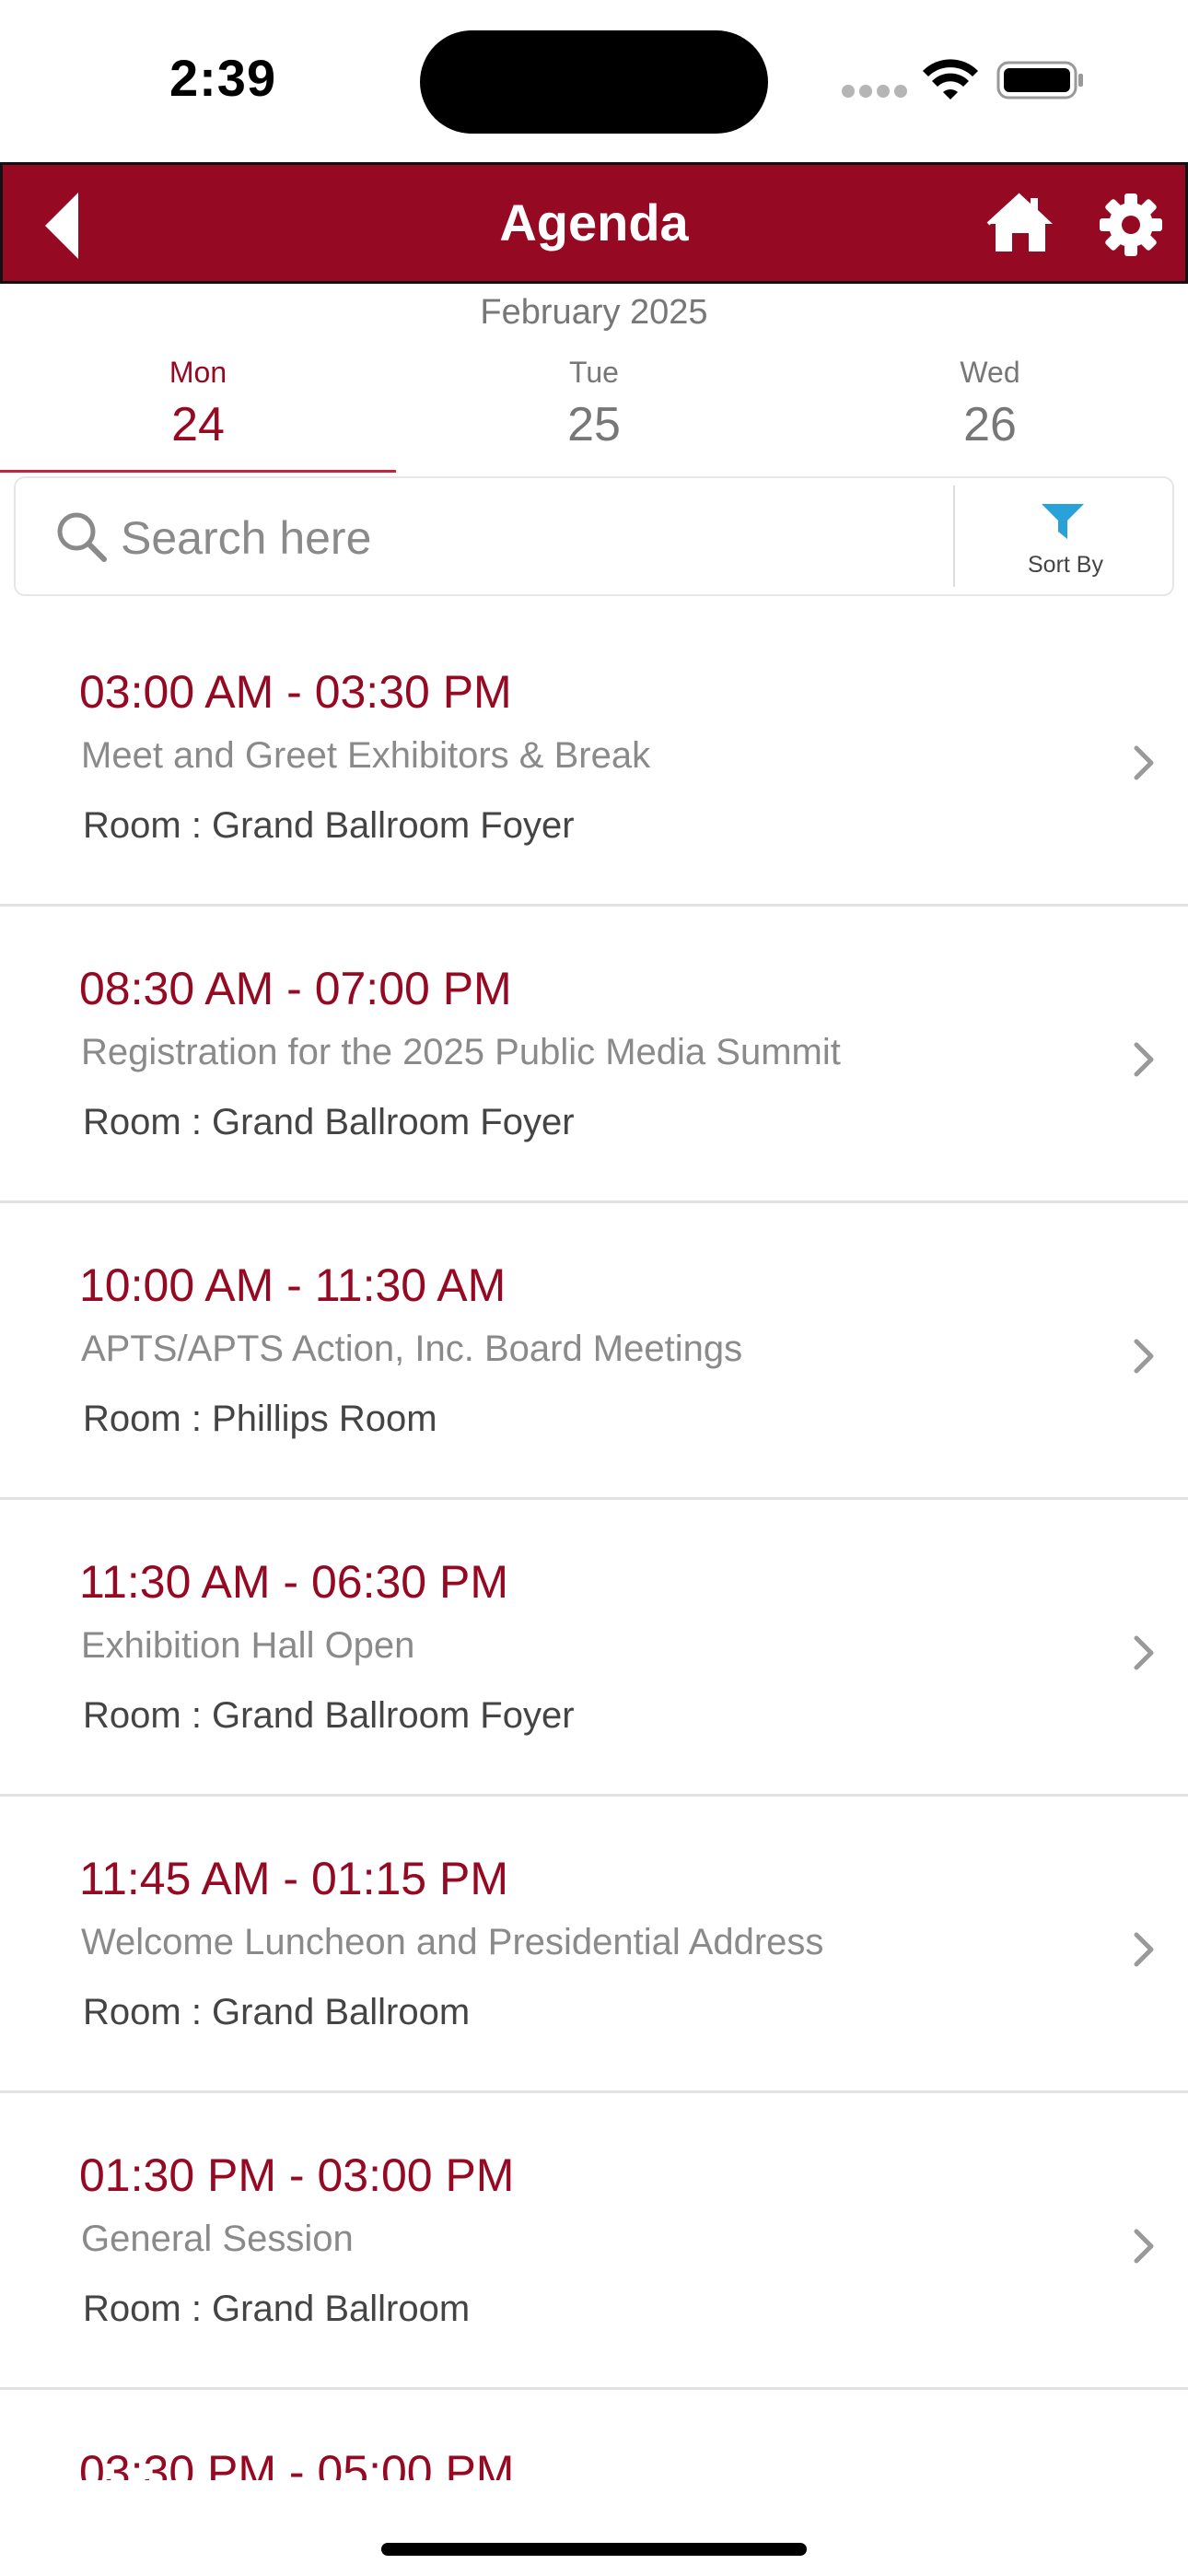  I want to click on search-input, so click(526, 538).